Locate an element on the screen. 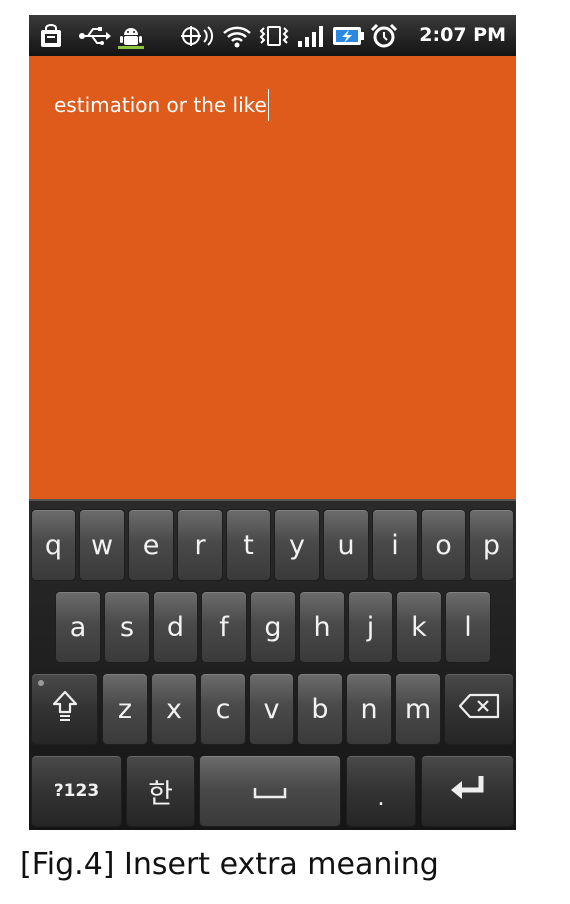 The image size is (570, 904). editor-text-line: estimation or the like is located at coordinates (161, 104).